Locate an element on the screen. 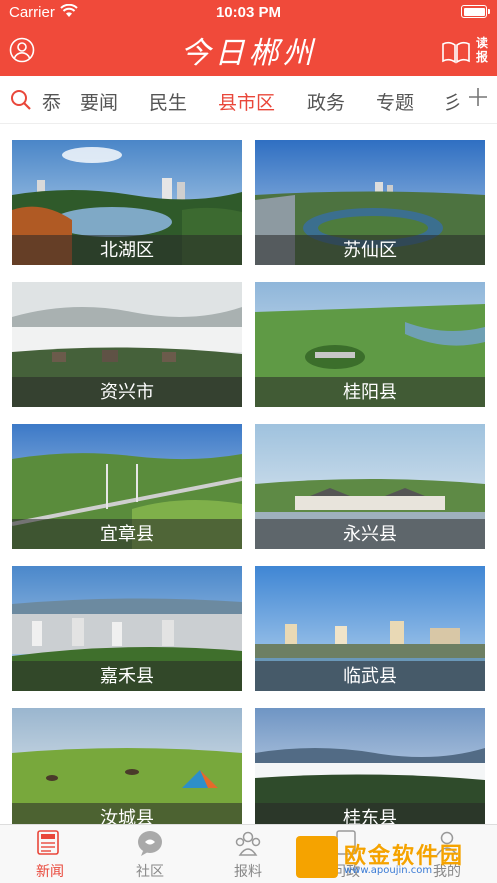  region-card-zixing: 资兴市 is located at coordinates (127, 344).